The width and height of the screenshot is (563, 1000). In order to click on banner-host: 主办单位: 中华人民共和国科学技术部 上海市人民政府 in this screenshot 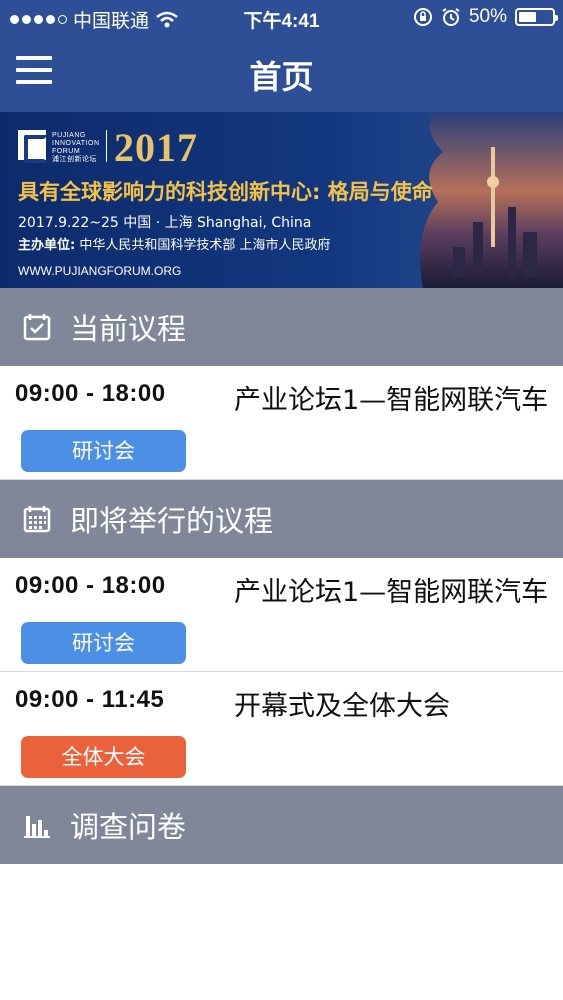, I will do `click(174, 243)`.